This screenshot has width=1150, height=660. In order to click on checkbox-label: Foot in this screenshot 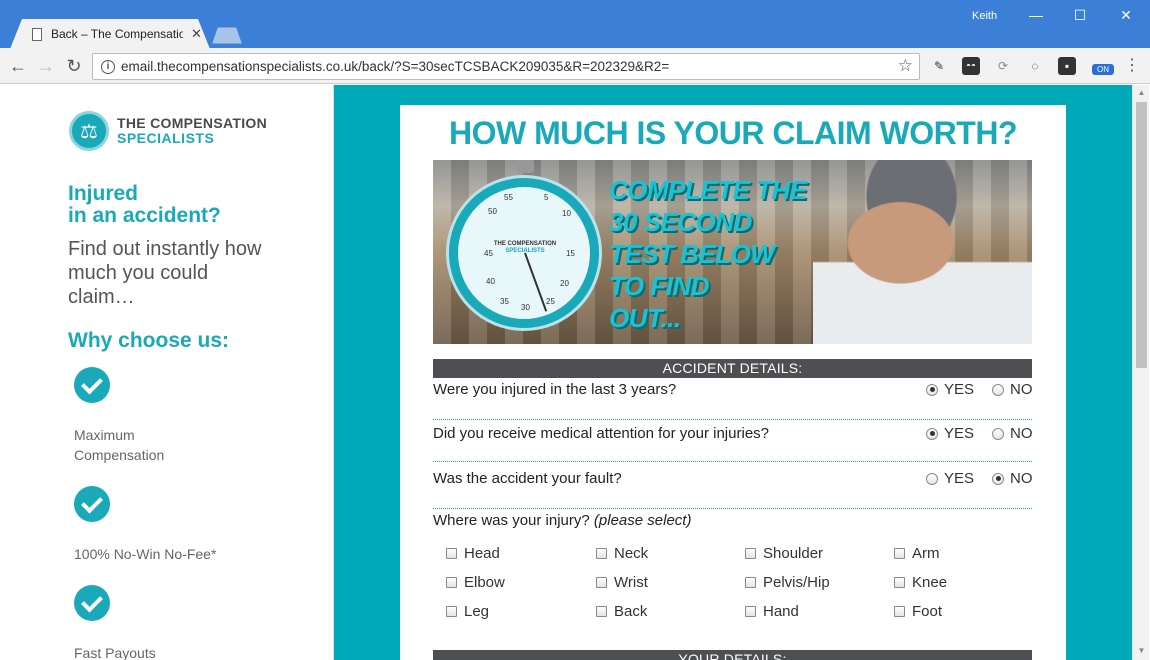, I will do `click(927, 611)`.